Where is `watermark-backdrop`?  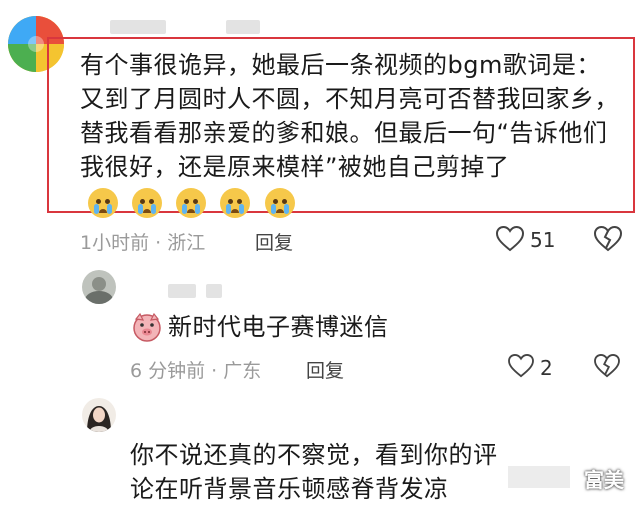
watermark-backdrop is located at coordinates (539, 477).